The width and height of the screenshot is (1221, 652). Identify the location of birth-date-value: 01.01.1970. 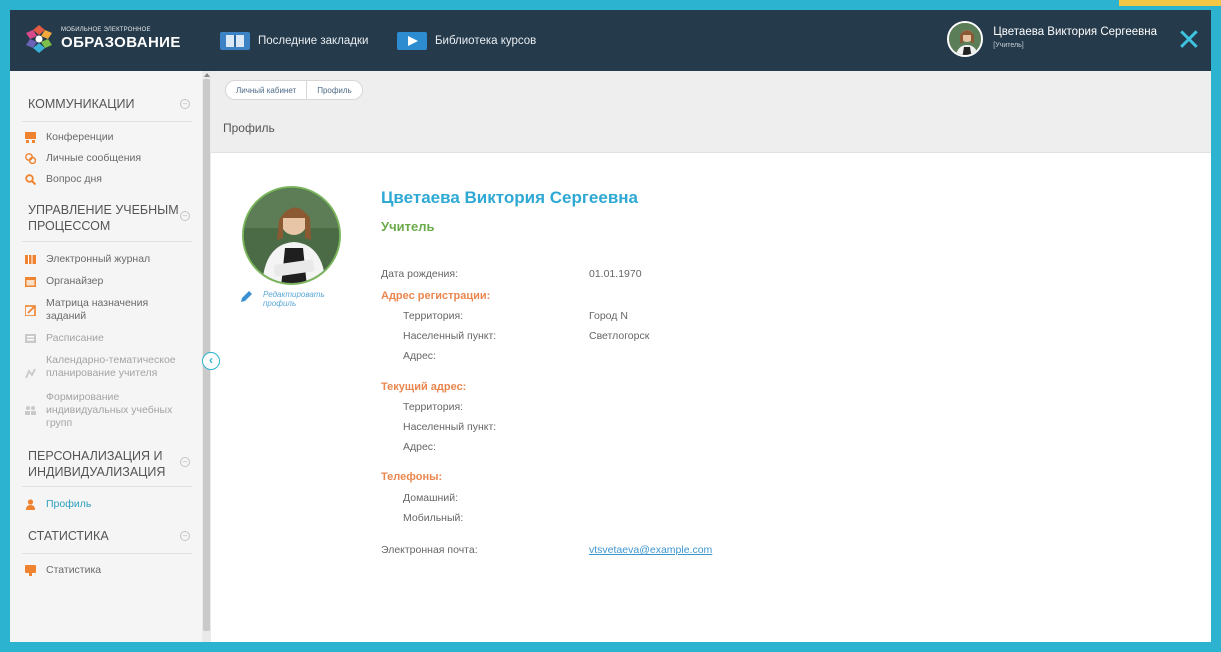
(615, 274).